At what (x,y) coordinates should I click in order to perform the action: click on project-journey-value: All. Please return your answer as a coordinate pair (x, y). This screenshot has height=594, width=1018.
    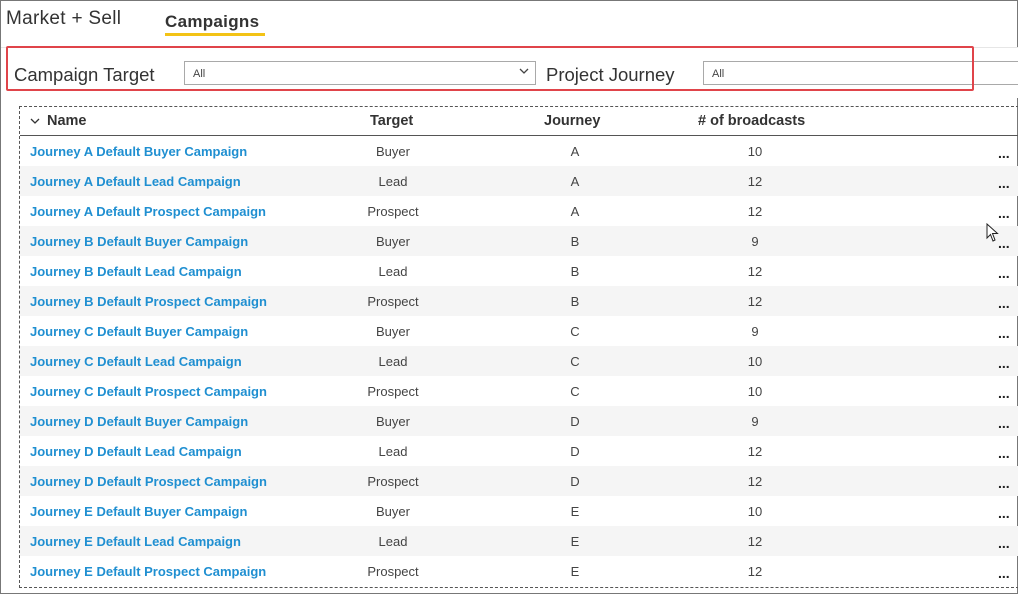
    Looking at the image, I should click on (718, 74).